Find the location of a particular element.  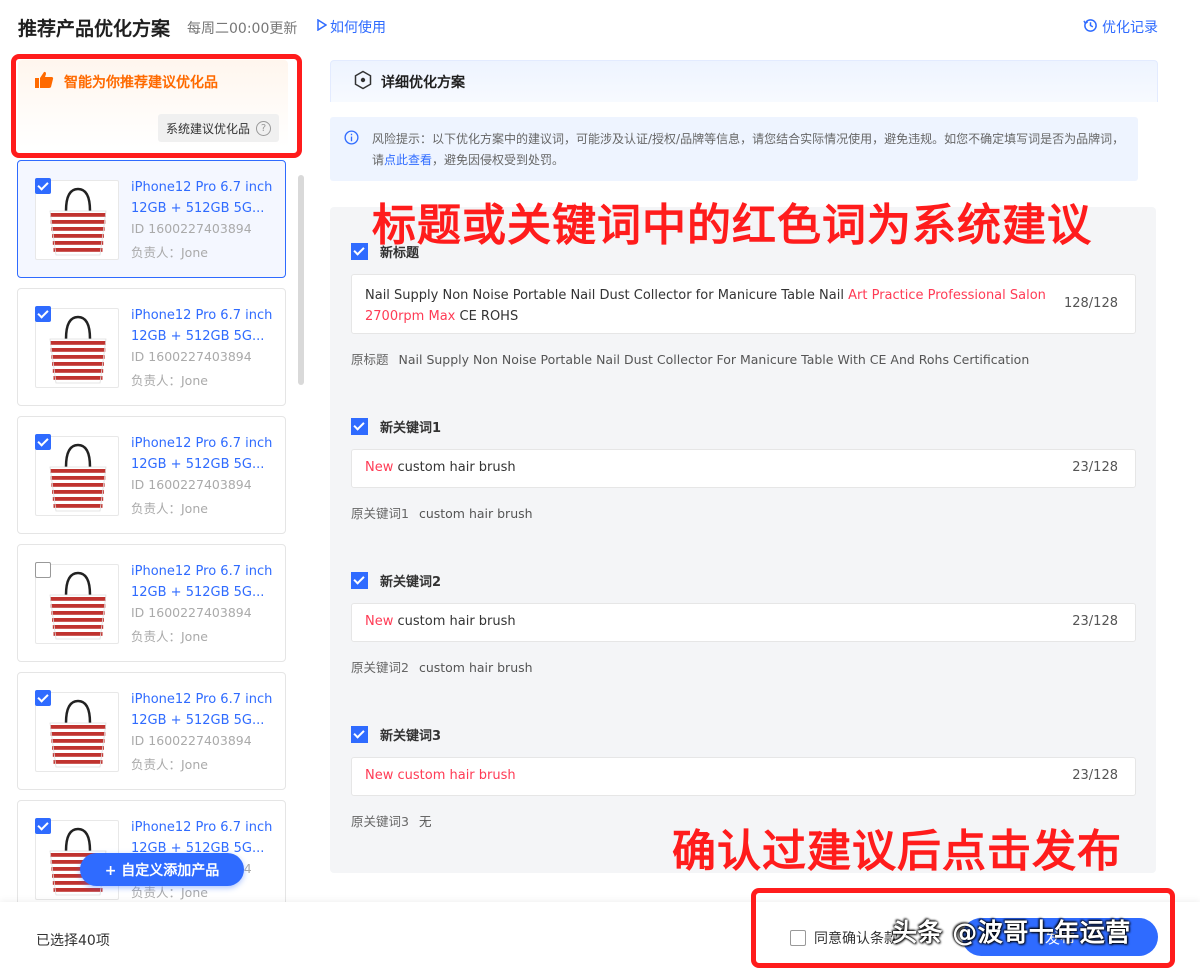

info-icon is located at coordinates (351, 139).